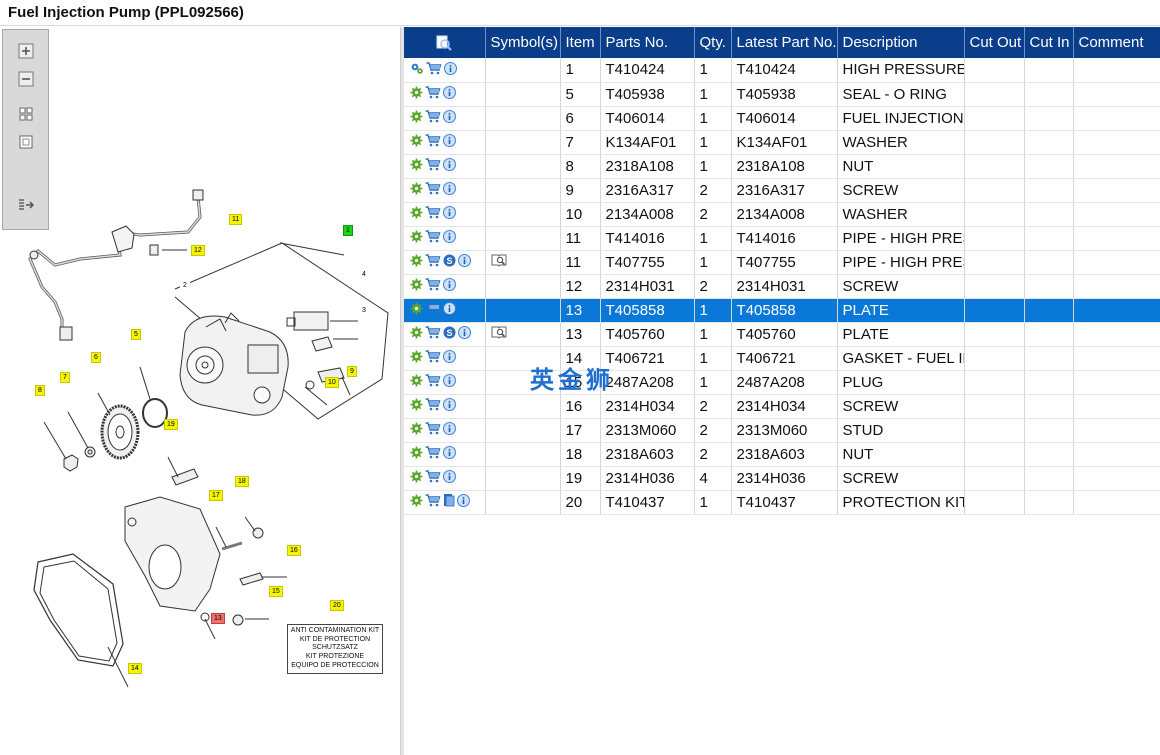 The image size is (1160, 755). What do you see at coordinates (348, 230) in the screenshot?
I see `callout-1: 1` at bounding box center [348, 230].